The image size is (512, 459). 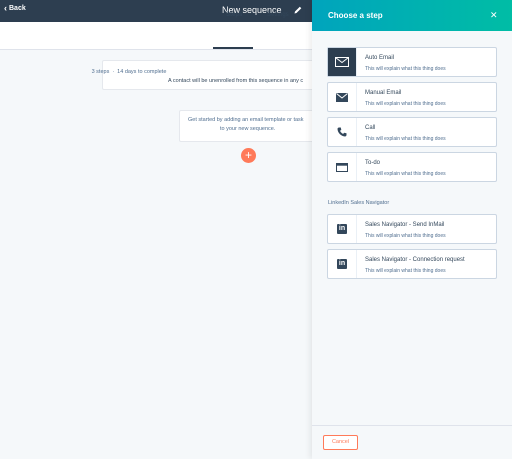 What do you see at coordinates (383, 93) in the screenshot?
I see `step-name: Manual Email` at bounding box center [383, 93].